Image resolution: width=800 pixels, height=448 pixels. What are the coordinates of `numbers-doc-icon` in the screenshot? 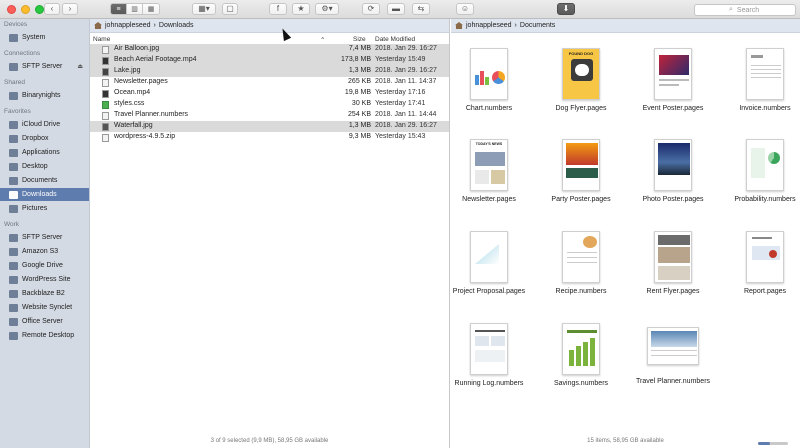 It's located at (489, 349).